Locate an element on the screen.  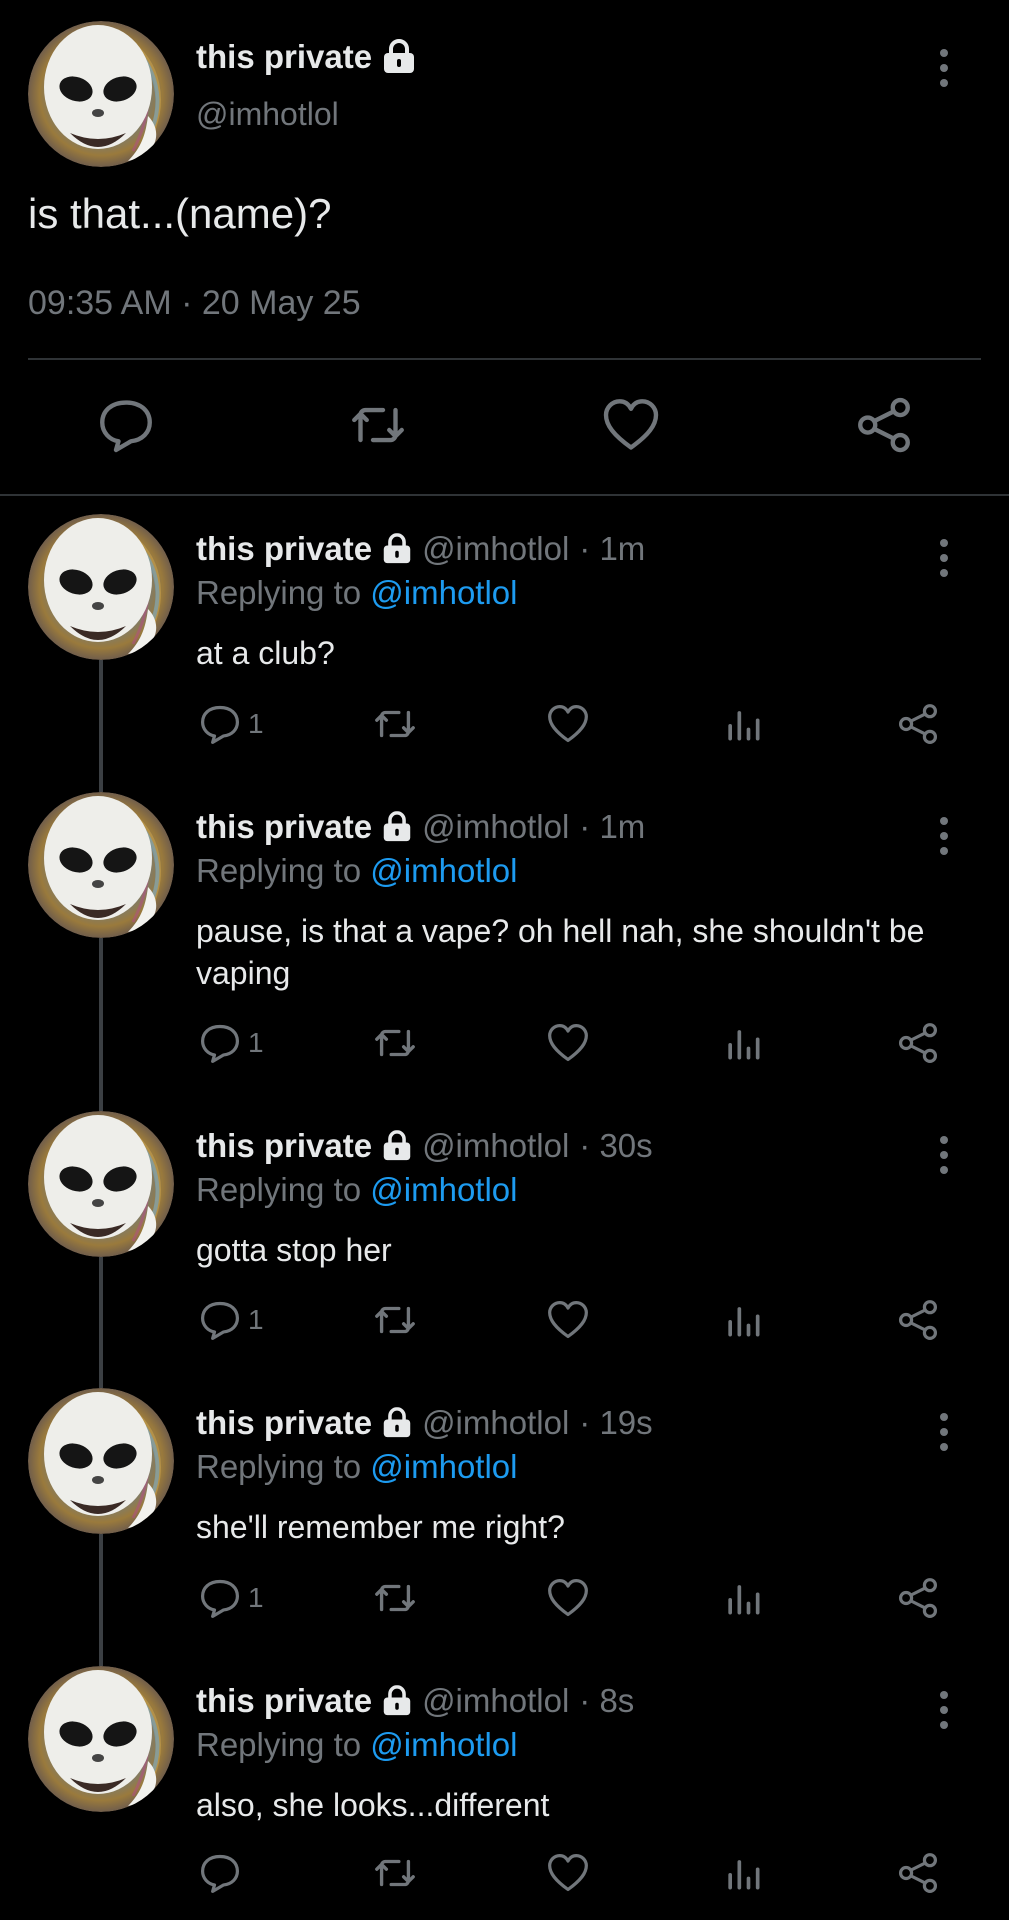
reply-time: · 19s is located at coordinates (615, 1423).